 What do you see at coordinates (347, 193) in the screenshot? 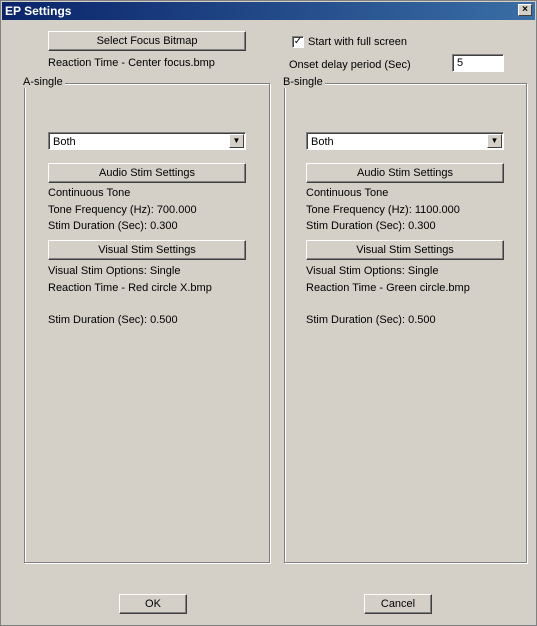
I see `panel-b-tone-type: Continuous Tone` at bounding box center [347, 193].